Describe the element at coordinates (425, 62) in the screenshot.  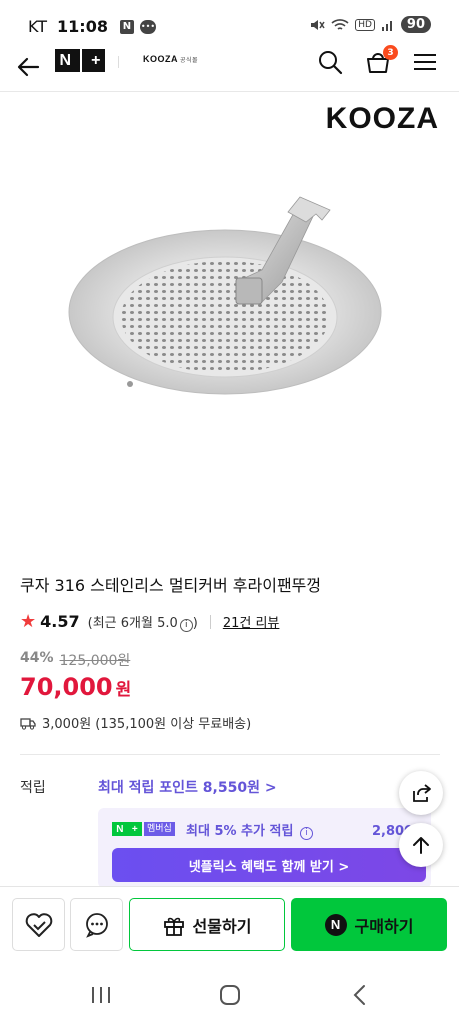
I see `hamburger-menu-icon` at that location.